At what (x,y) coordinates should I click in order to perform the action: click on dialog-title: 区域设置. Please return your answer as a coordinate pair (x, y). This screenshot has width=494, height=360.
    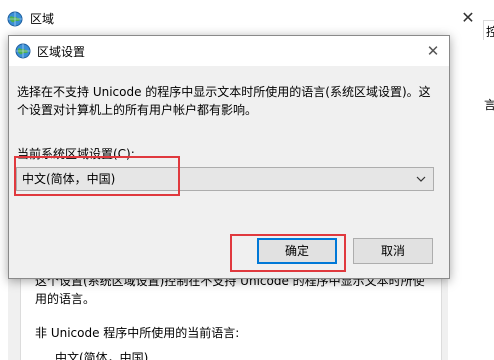
    Looking at the image, I should click on (61, 52).